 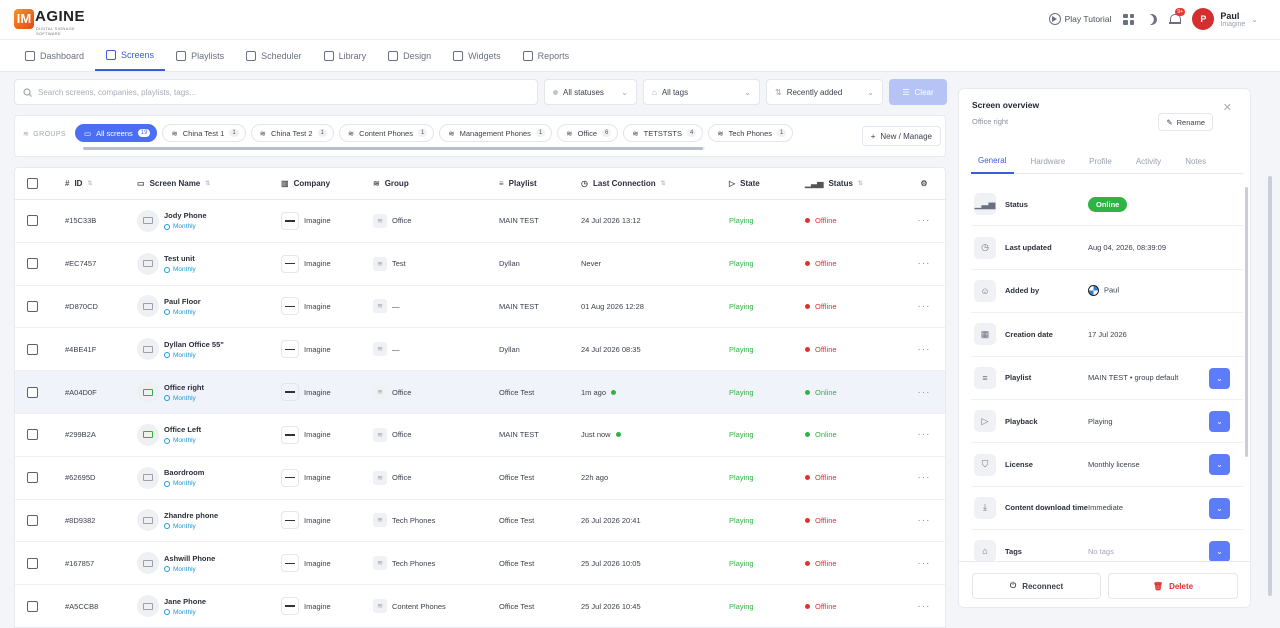 What do you see at coordinates (1048, 161) in the screenshot?
I see `tab-hardware: Hardware` at bounding box center [1048, 161].